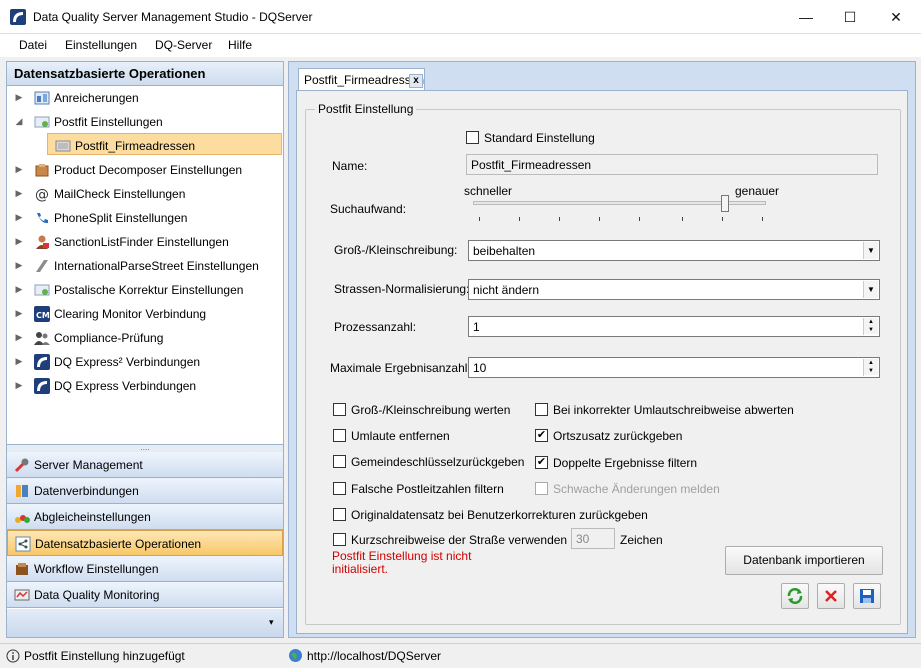  What do you see at coordinates (674, 289) in the screenshot?
I see `street-select: nicht ändern ▼` at bounding box center [674, 289].